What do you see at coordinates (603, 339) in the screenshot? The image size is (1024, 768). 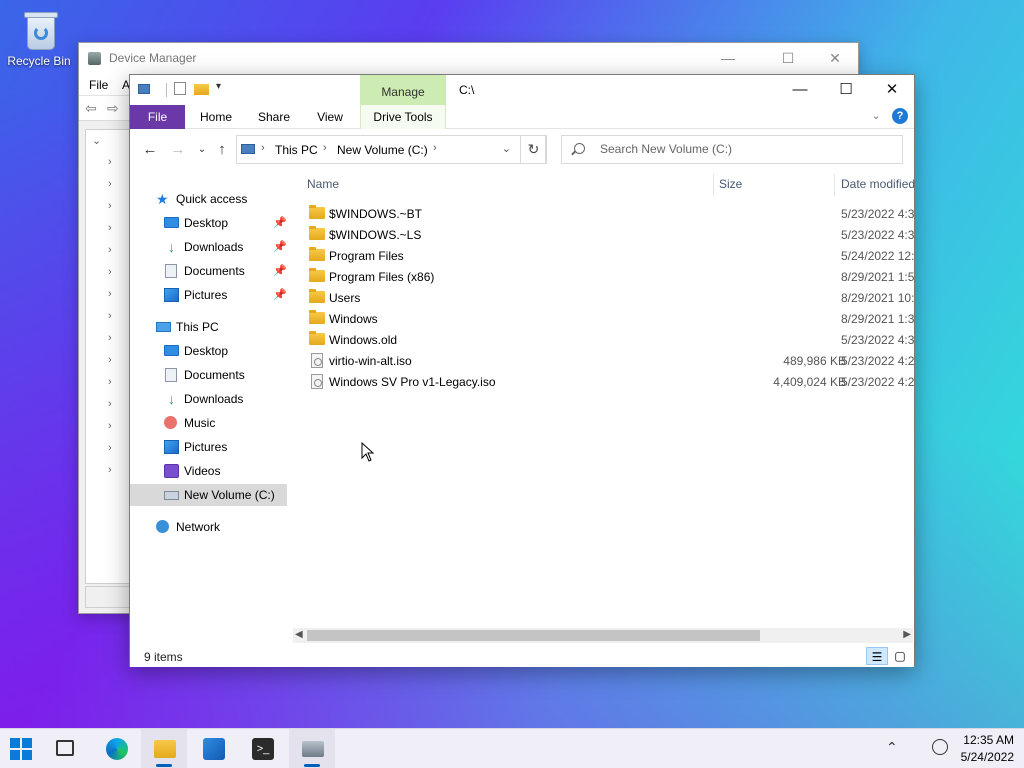 I see `file-row: Windows.old 5/23/2022 4:30` at bounding box center [603, 339].